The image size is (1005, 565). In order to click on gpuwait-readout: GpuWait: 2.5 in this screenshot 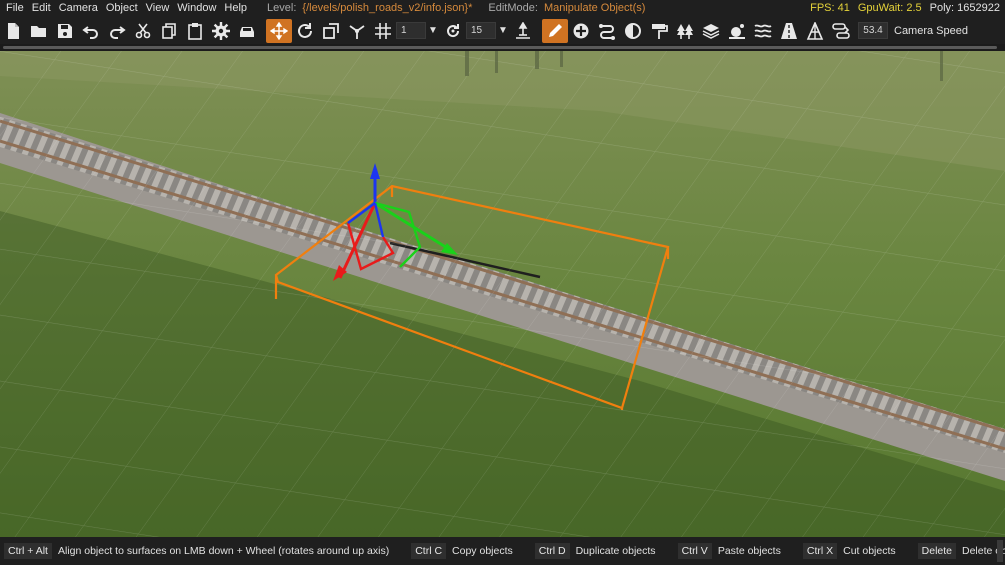, I will do `click(889, 8)`.